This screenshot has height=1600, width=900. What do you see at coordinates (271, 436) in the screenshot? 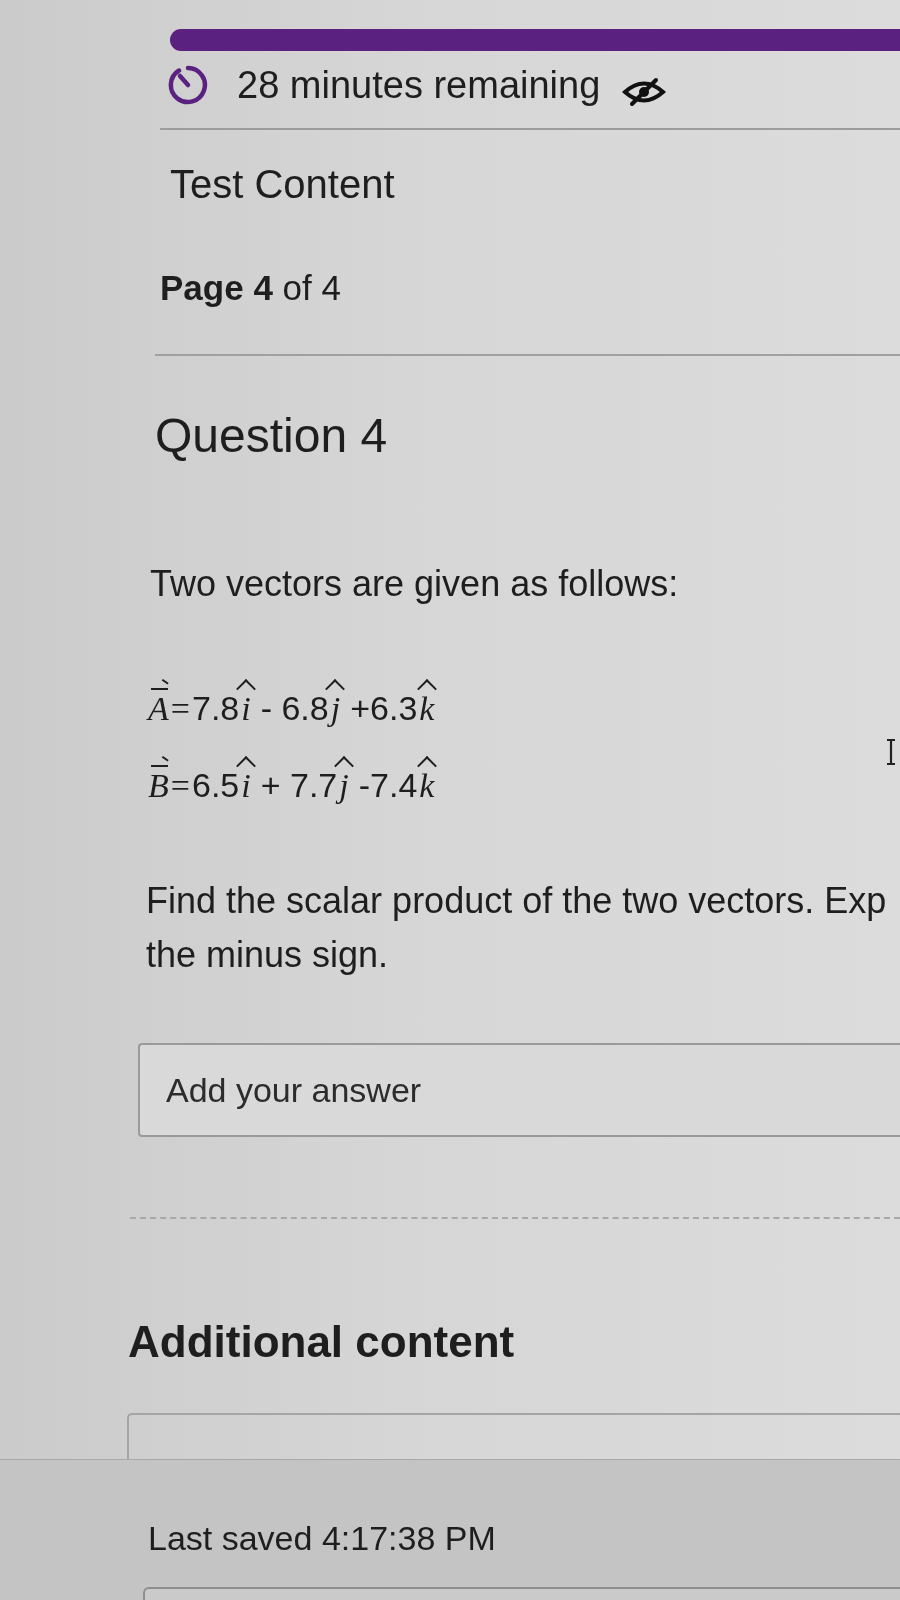
I see `question-title: Question 4` at bounding box center [271, 436].